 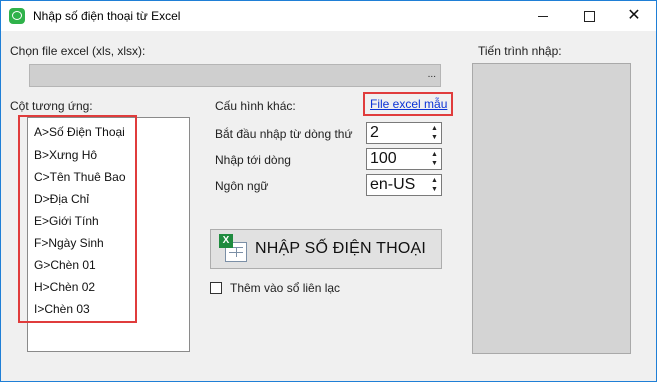 I want to click on list-item: C>Tên Thuê Bao, so click(x=80, y=177).